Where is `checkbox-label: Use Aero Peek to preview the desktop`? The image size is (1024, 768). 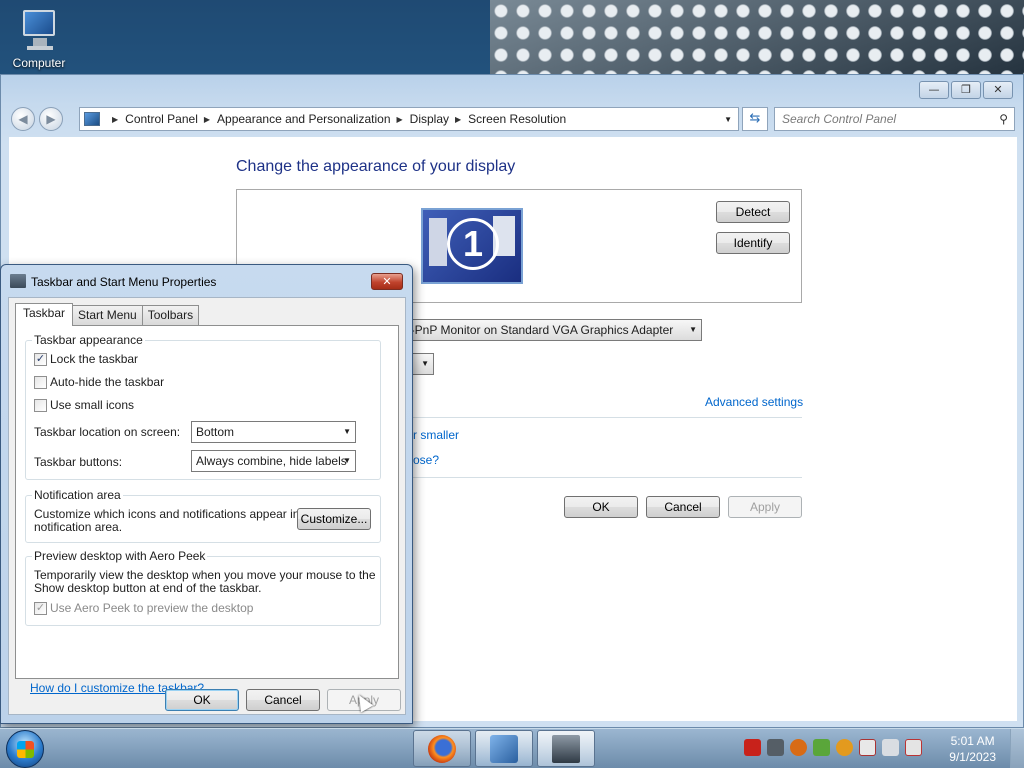
checkbox-label: Use Aero Peek to preview the desktop is located at coordinates (152, 608).